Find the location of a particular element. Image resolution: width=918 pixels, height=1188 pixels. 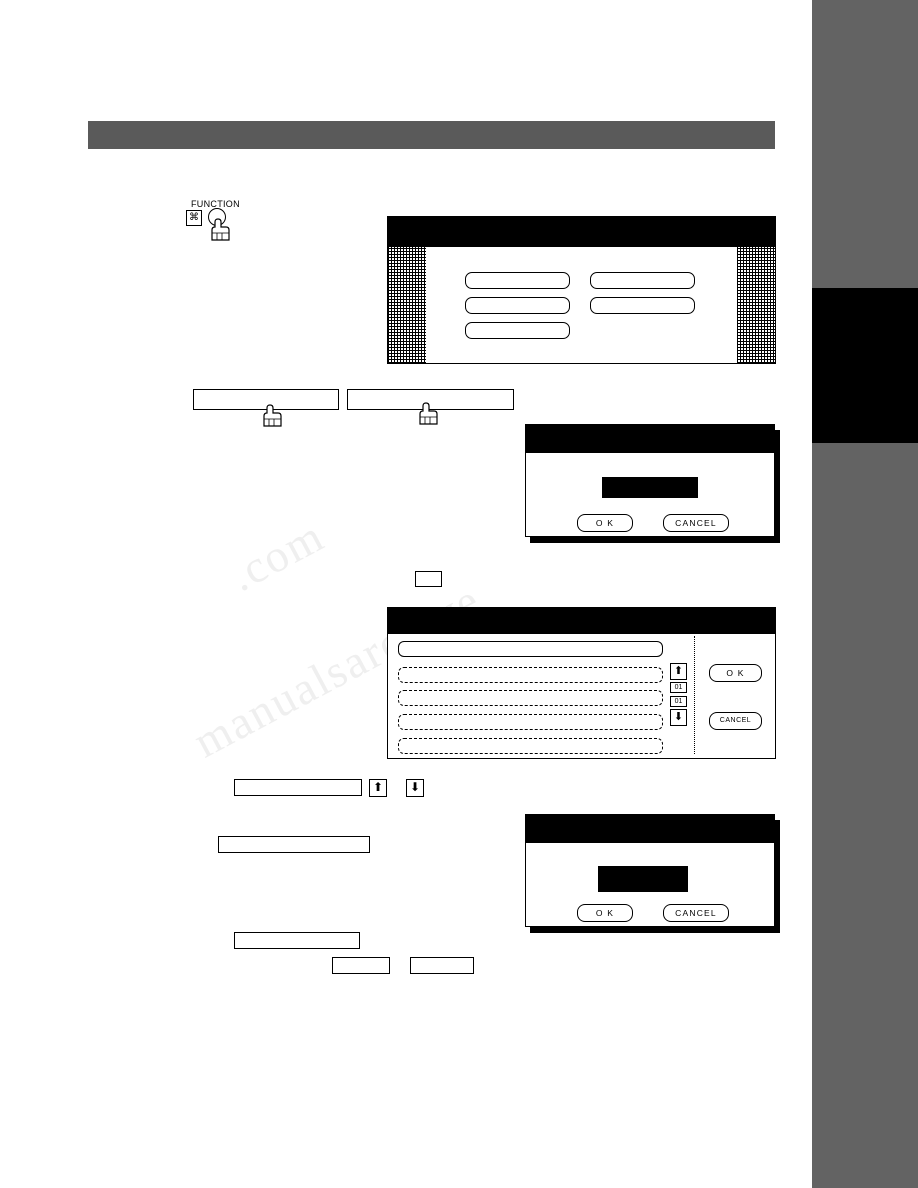

panel2-ok-button: O K is located at coordinates (605, 523).